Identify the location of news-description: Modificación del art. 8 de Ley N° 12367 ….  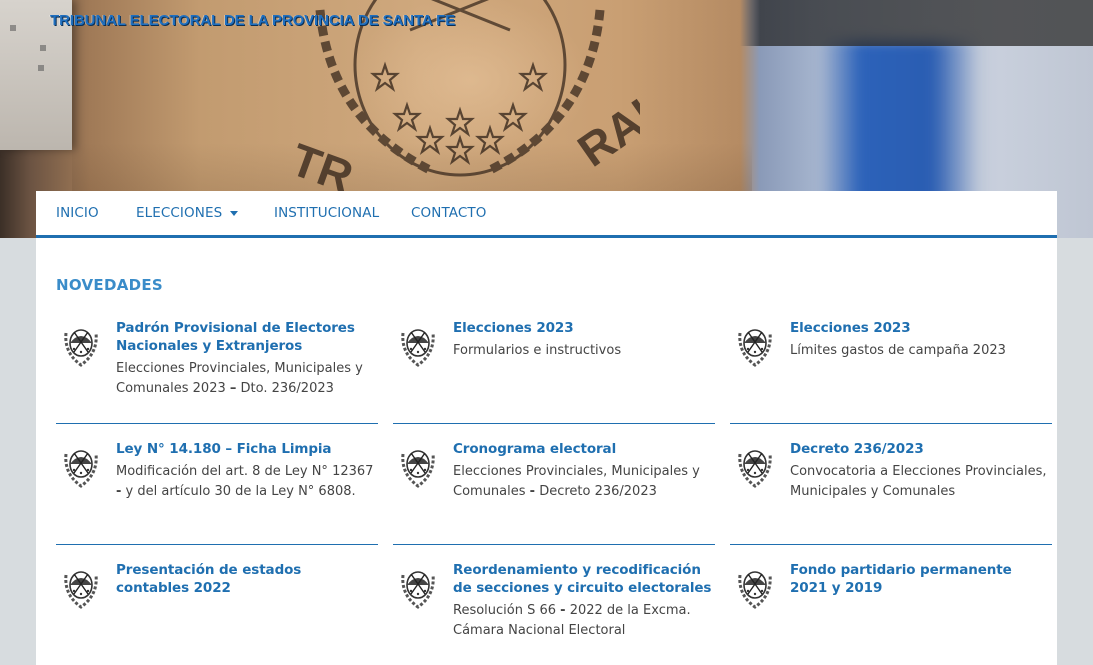
(245, 481).